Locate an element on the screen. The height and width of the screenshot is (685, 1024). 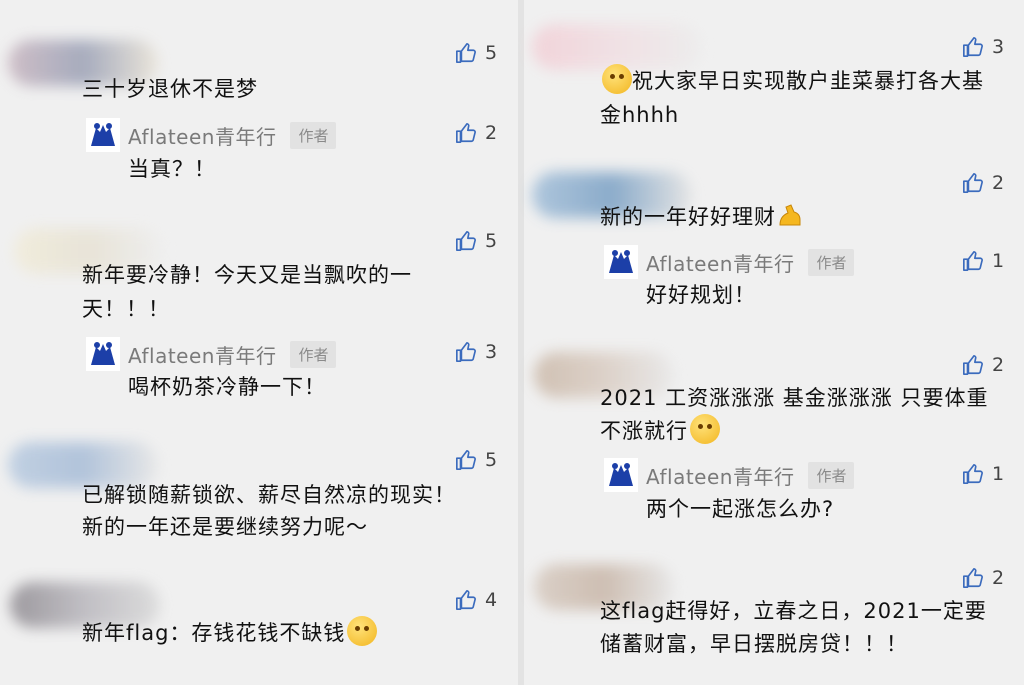
comment-text: 祝大家早日实现散户韭菜暴打各大基 is located at coordinates (792, 81).